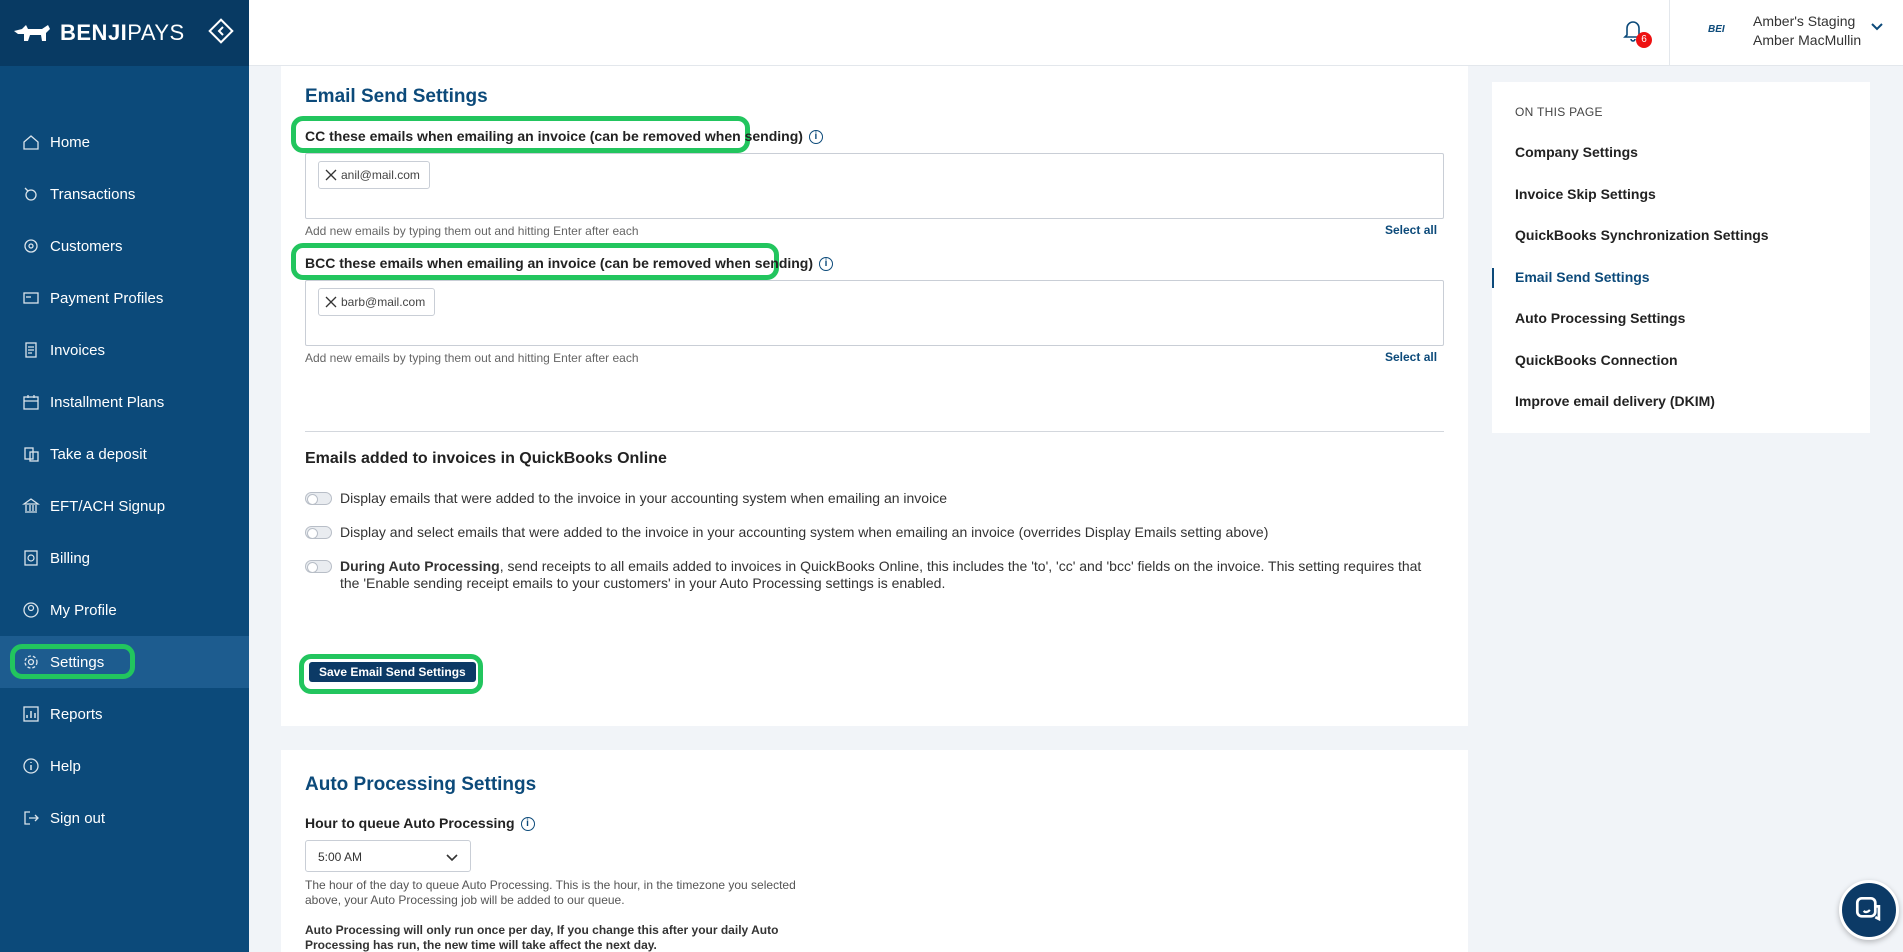 The width and height of the screenshot is (1903, 952). What do you see at coordinates (1642, 235) in the screenshot?
I see `toc-quickbooks-sync-settings: QuickBooks Synchronization Settings` at bounding box center [1642, 235].